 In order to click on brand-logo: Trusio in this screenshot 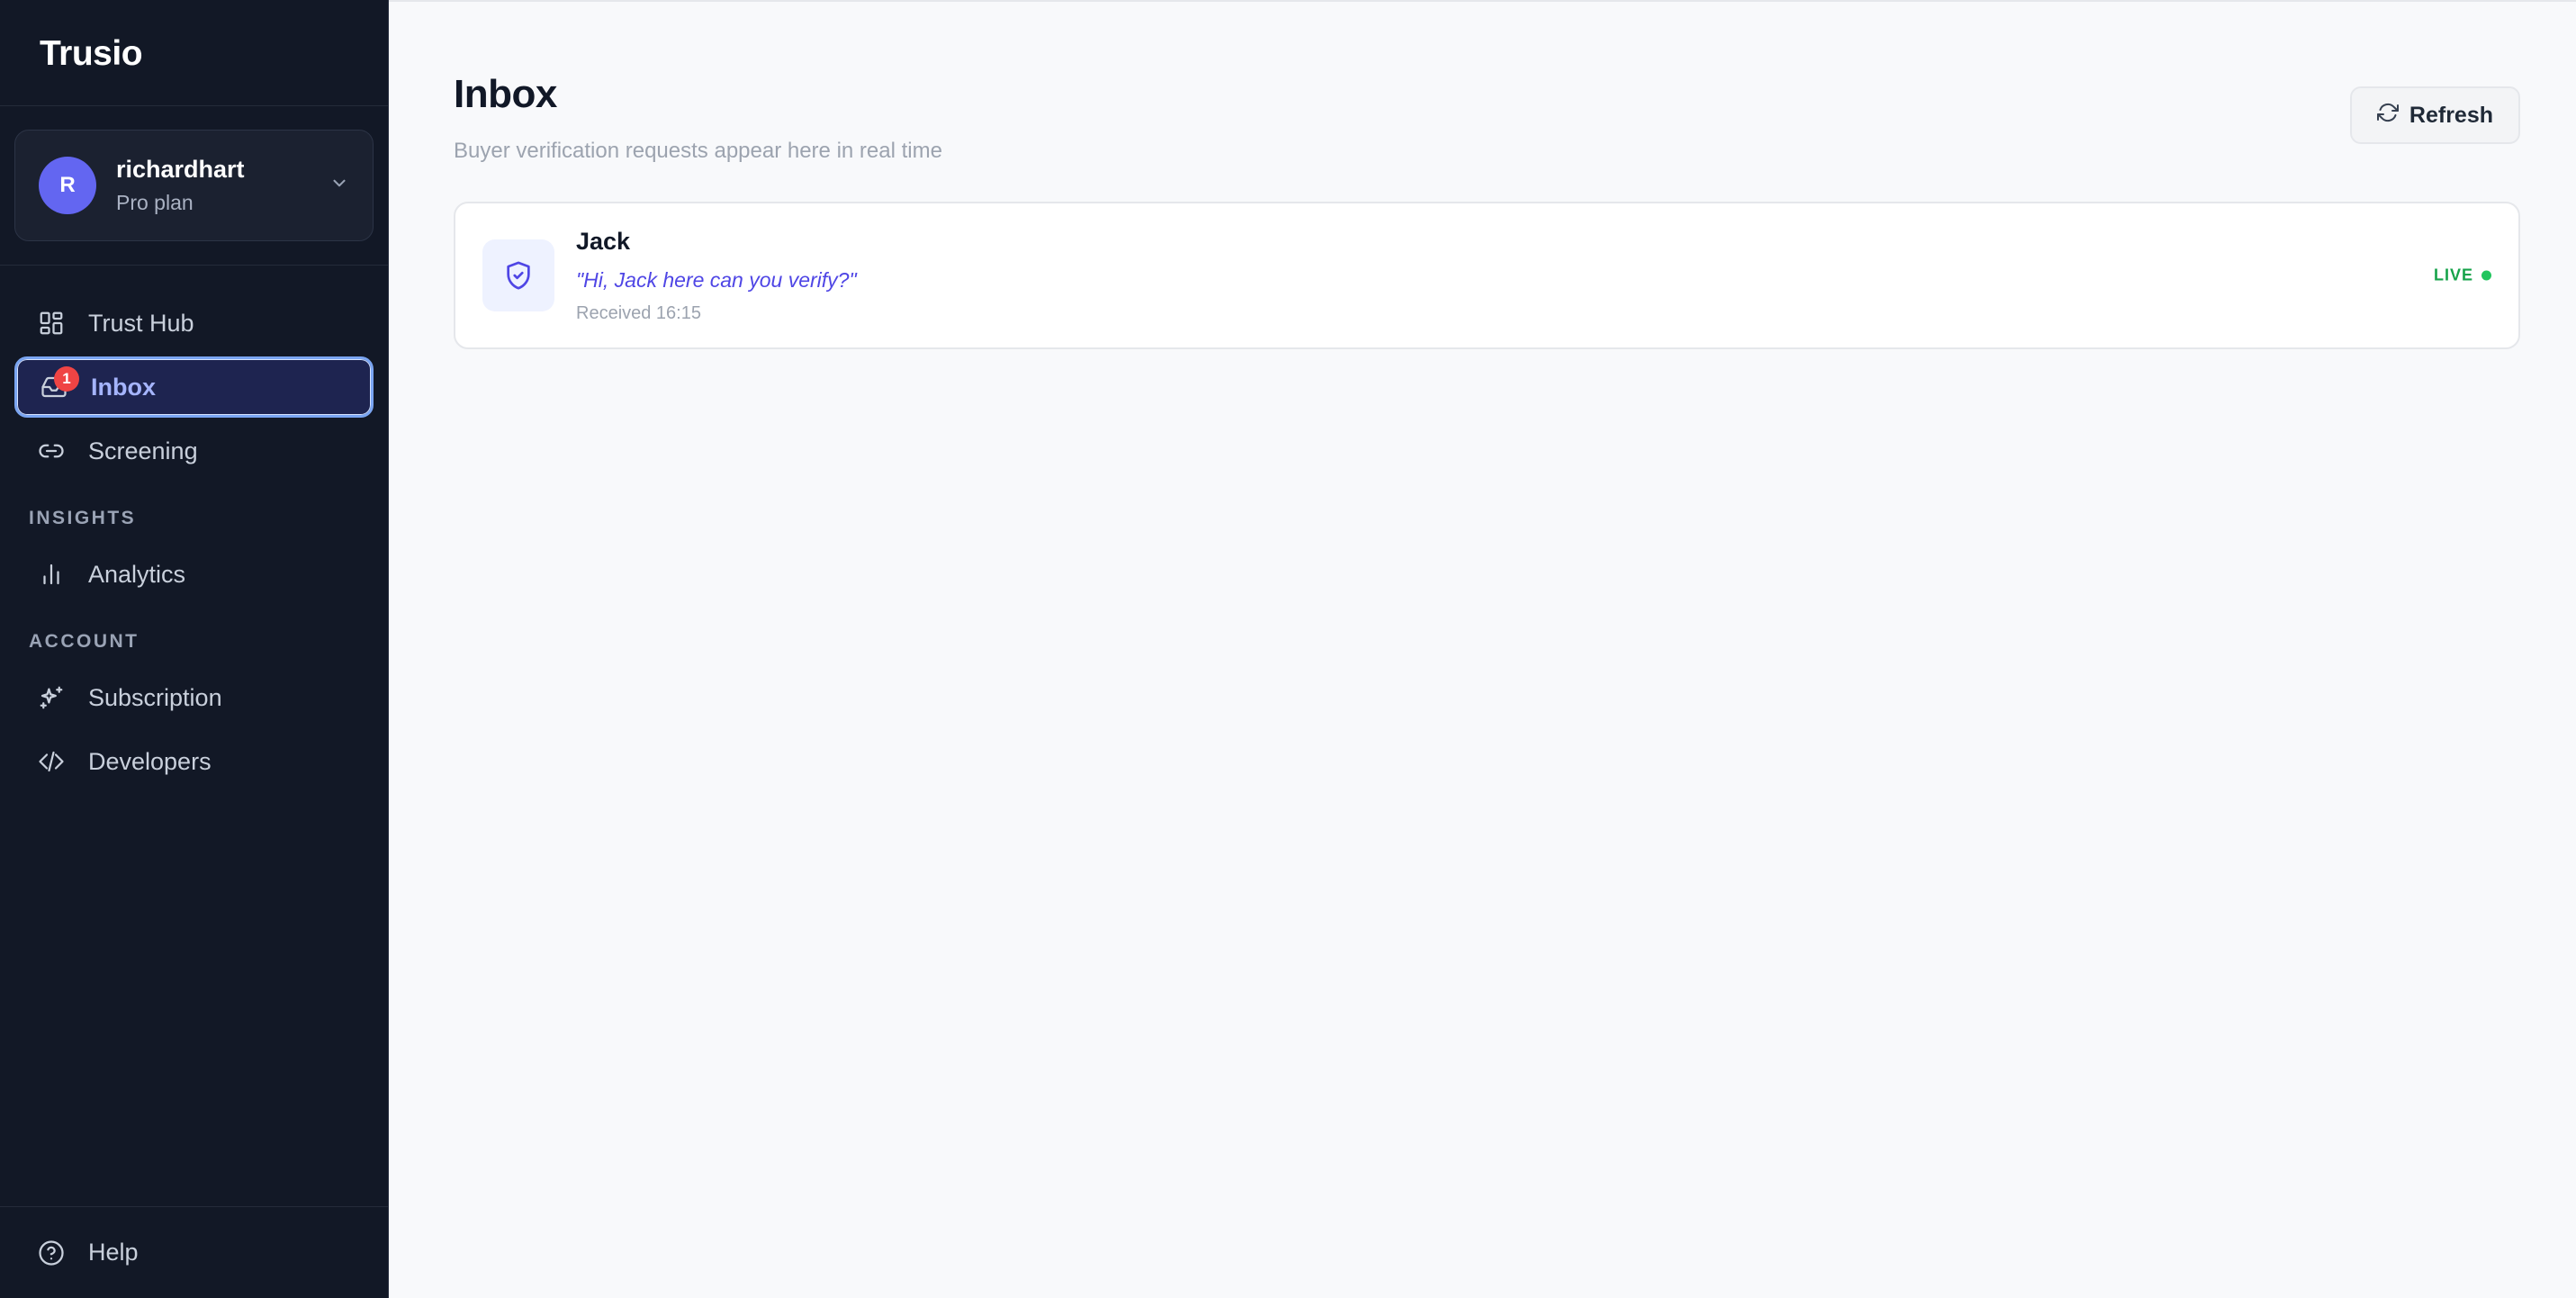, I will do `click(194, 54)`.